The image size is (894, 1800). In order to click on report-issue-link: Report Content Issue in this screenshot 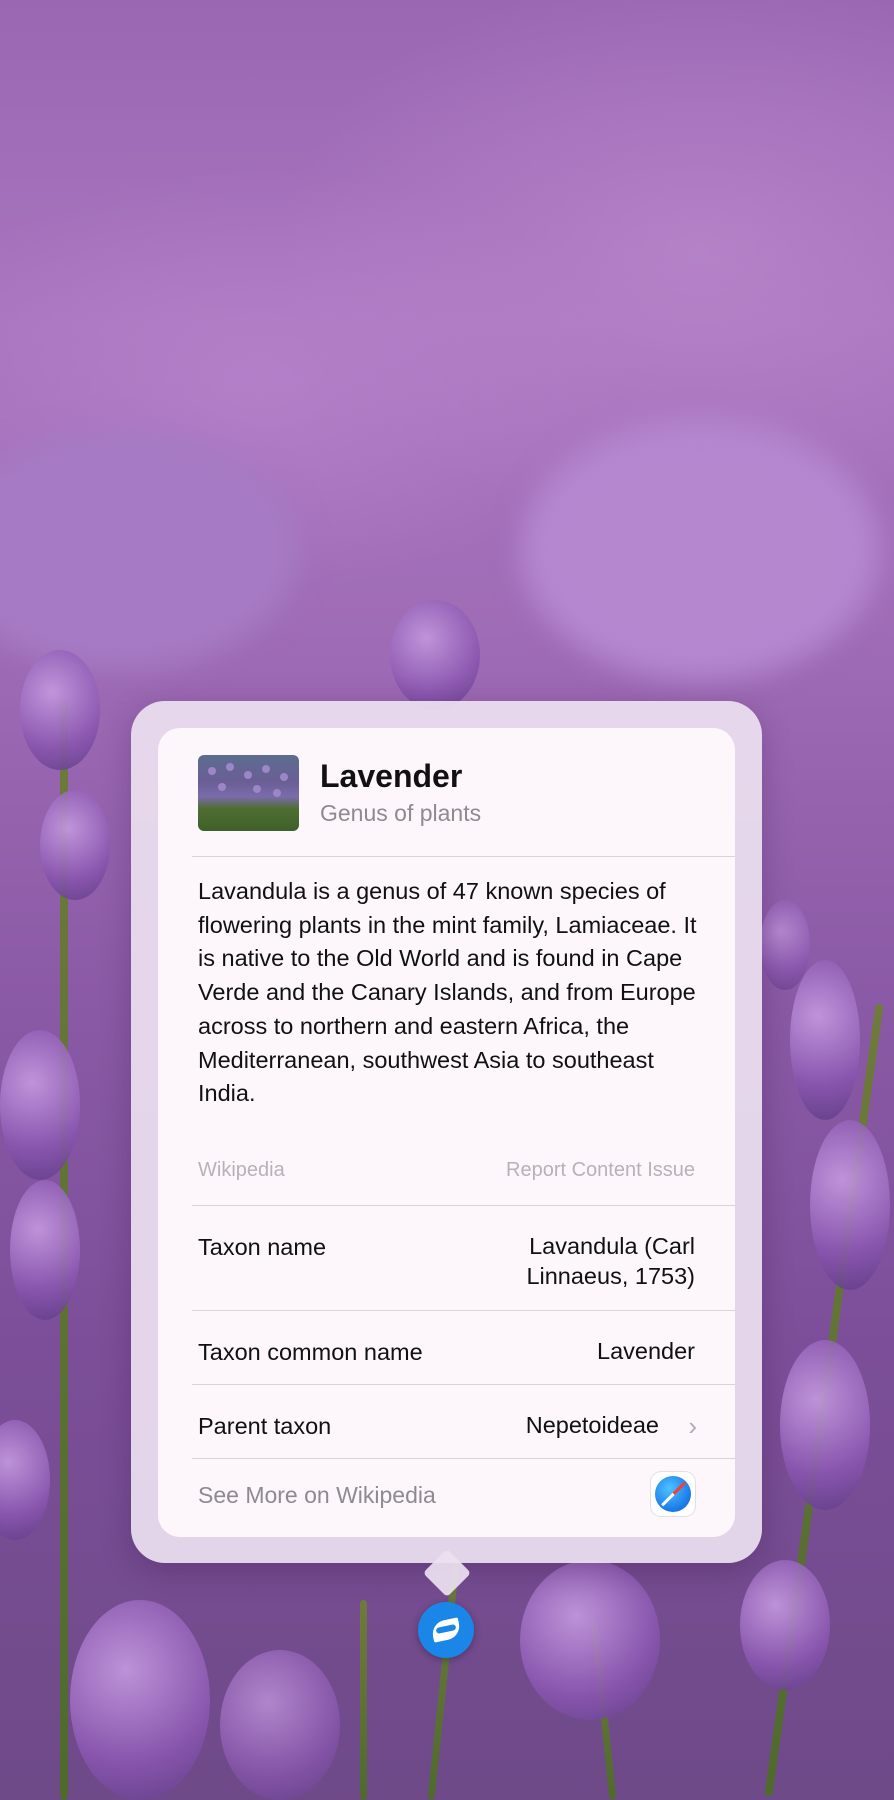, I will do `click(600, 1170)`.